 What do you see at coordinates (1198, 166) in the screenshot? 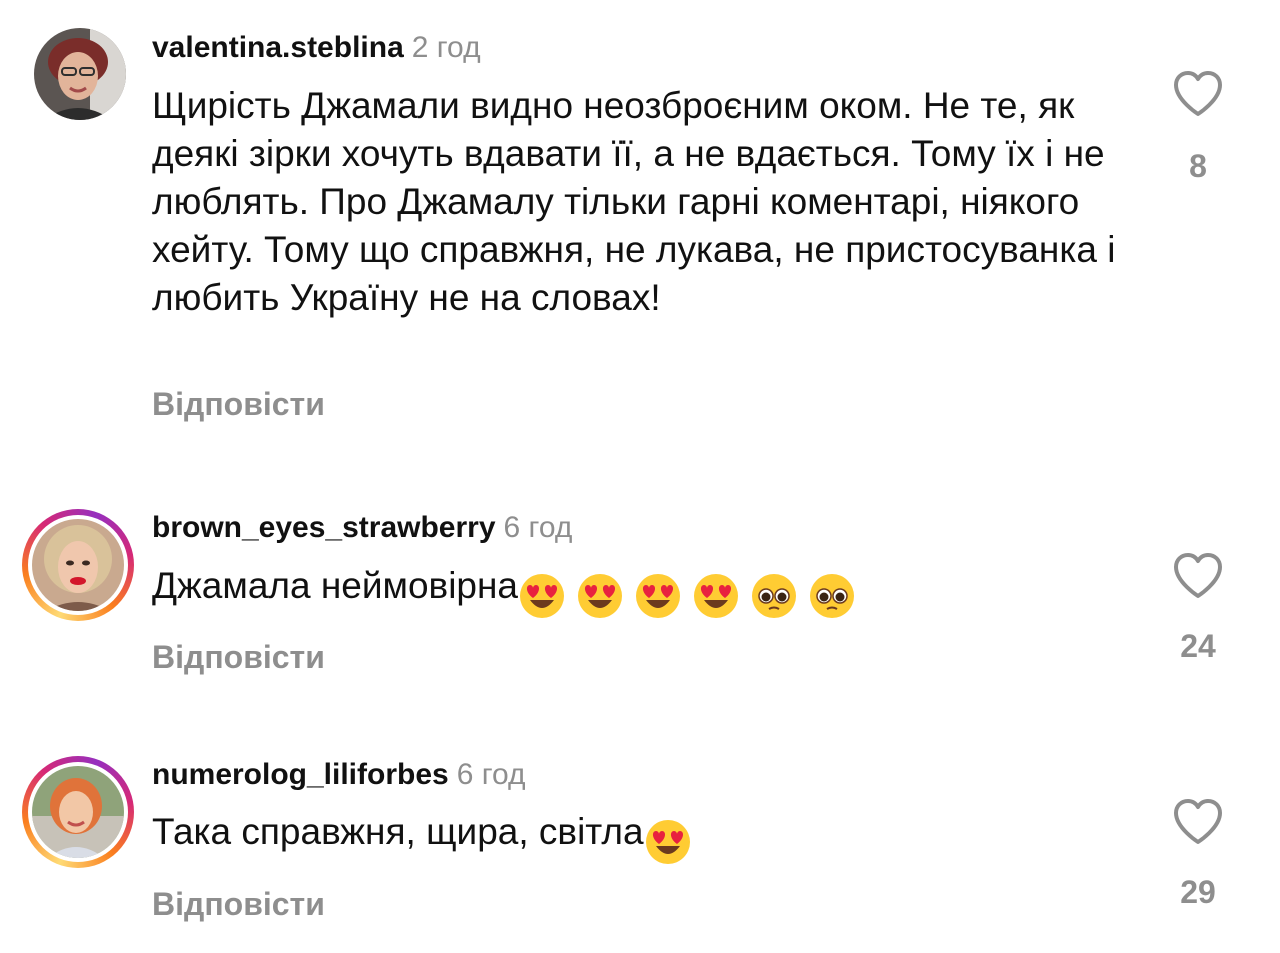
I see `like-count: 8` at bounding box center [1198, 166].